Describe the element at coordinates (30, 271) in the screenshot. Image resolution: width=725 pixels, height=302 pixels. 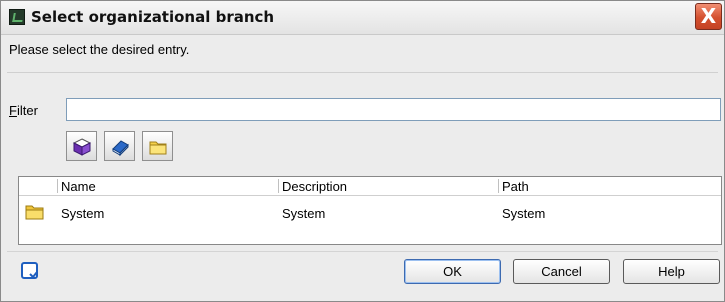
I see `checkbox-icon` at that location.